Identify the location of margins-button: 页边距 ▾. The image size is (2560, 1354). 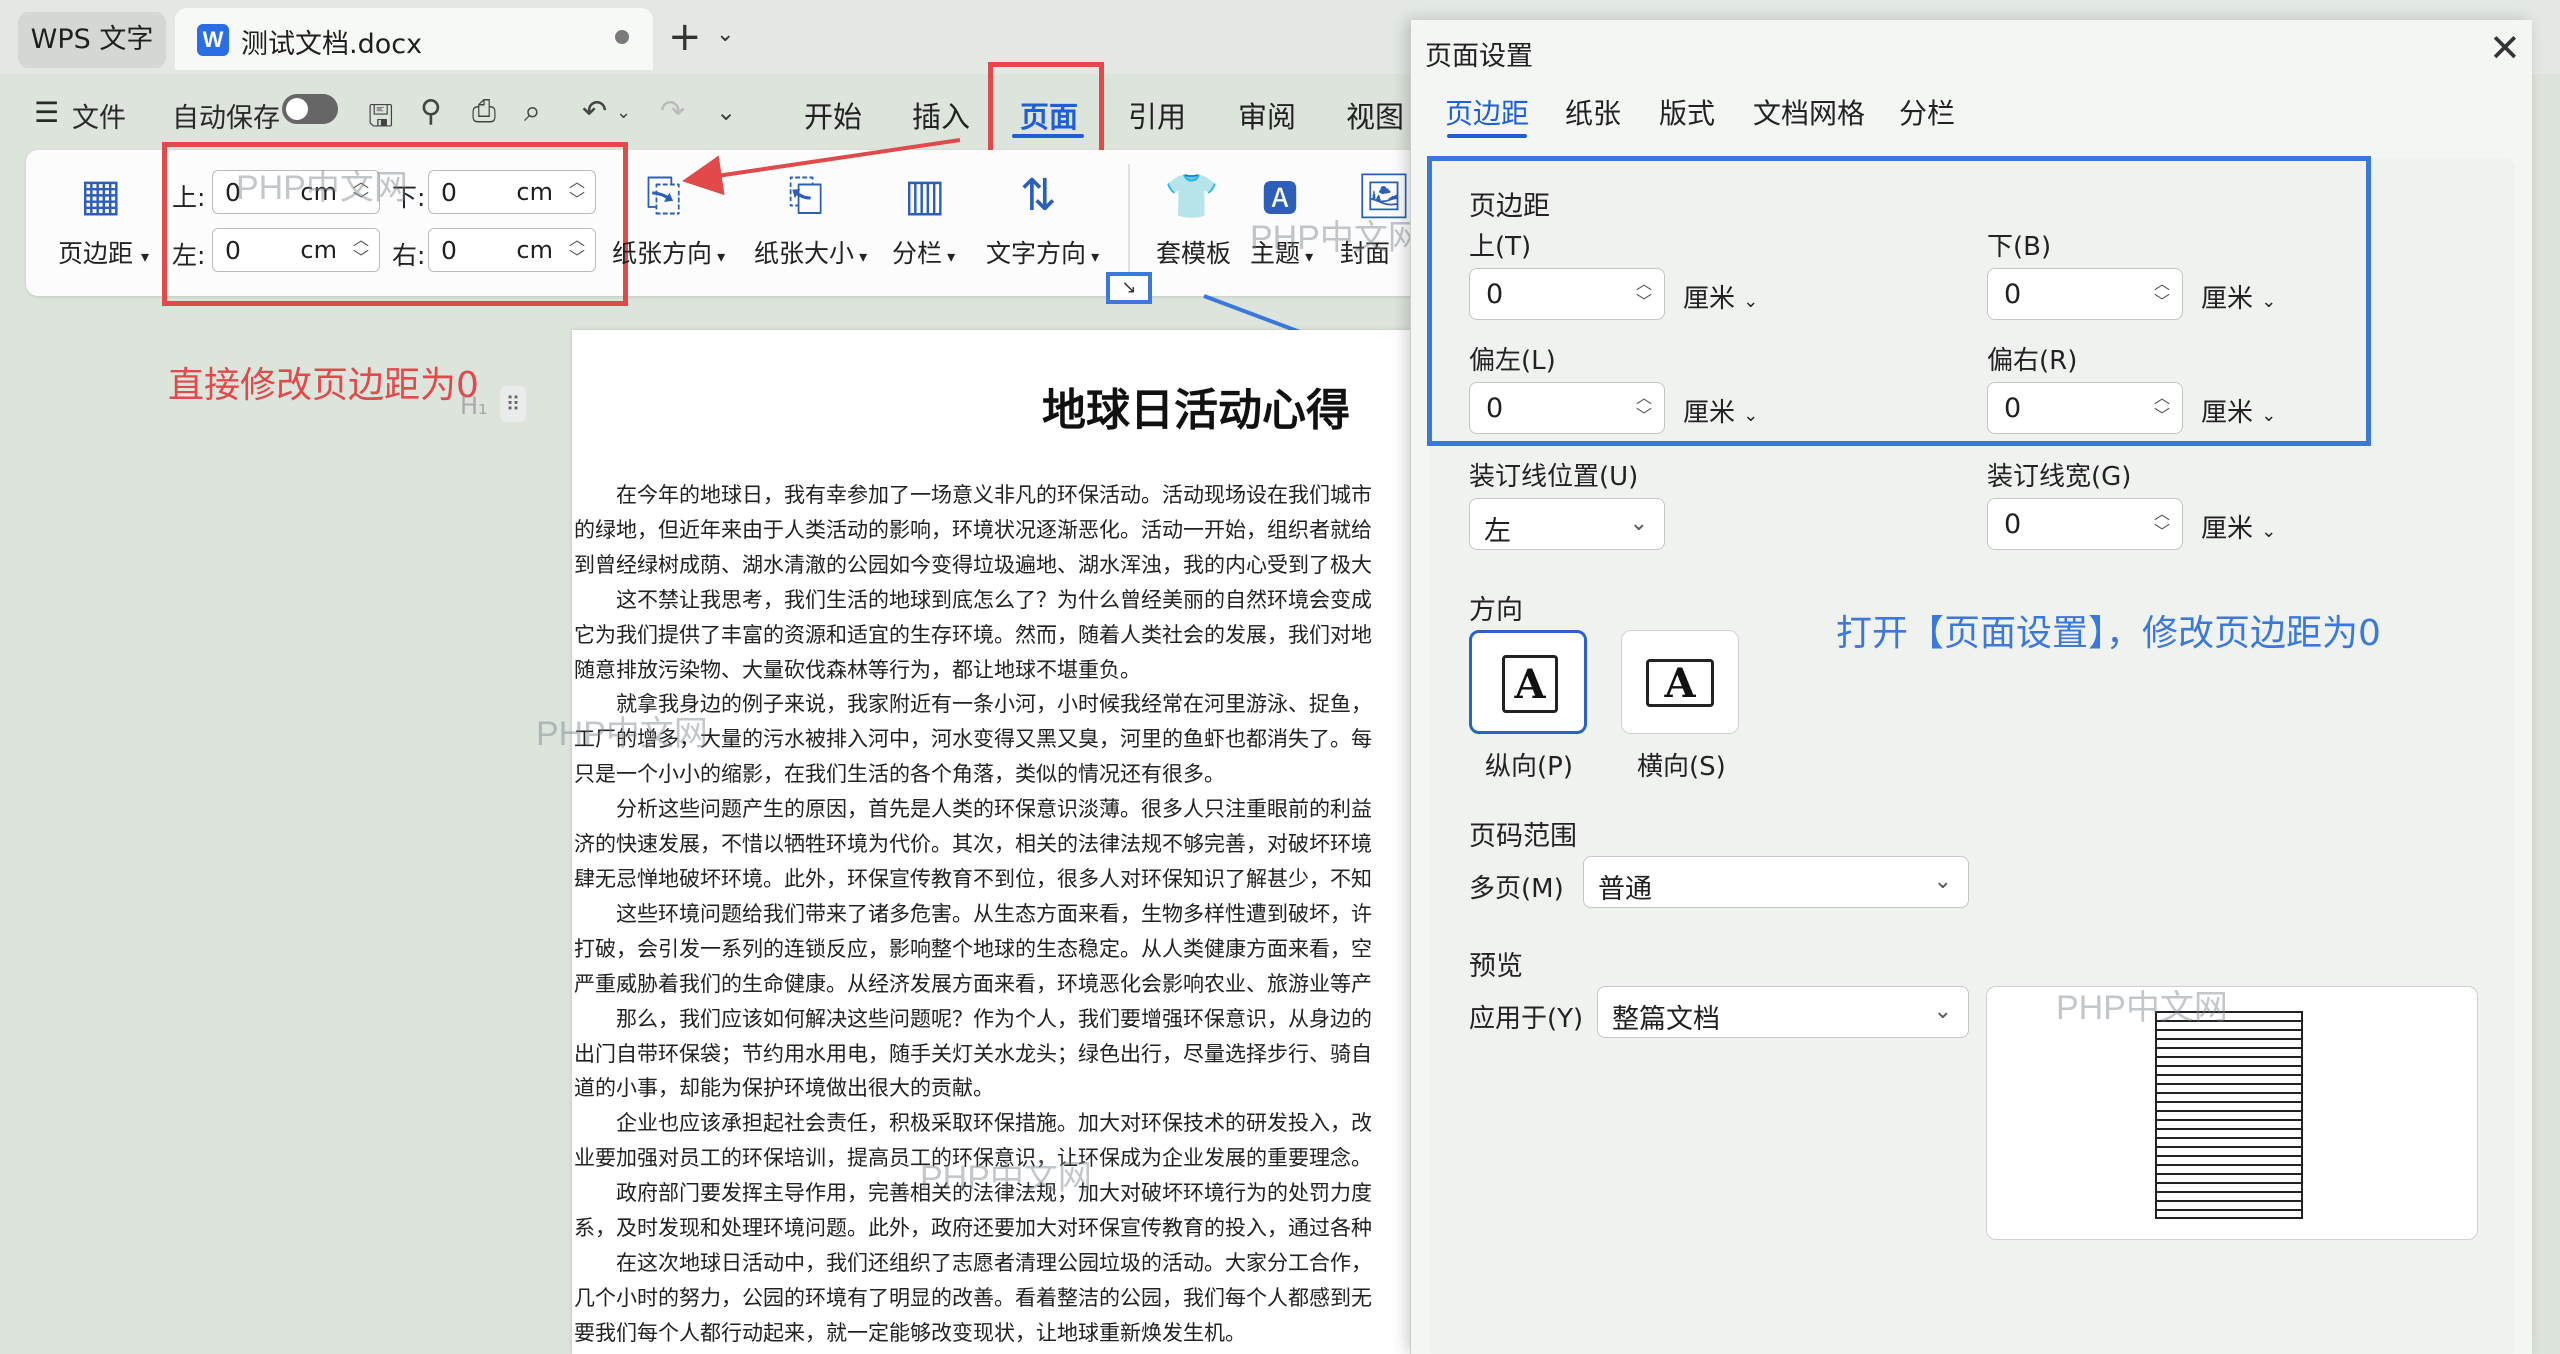
(103, 252).